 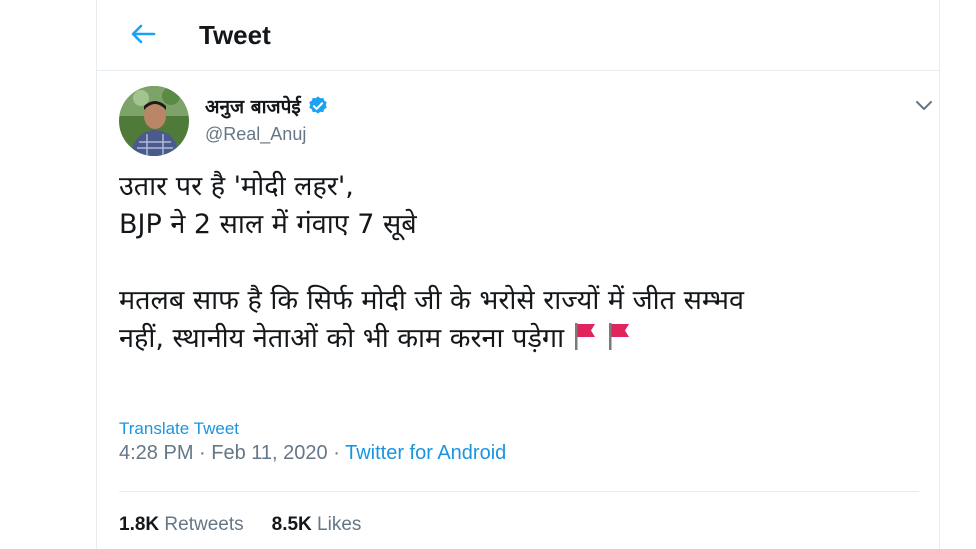 I want to click on divider, so click(x=519, y=491).